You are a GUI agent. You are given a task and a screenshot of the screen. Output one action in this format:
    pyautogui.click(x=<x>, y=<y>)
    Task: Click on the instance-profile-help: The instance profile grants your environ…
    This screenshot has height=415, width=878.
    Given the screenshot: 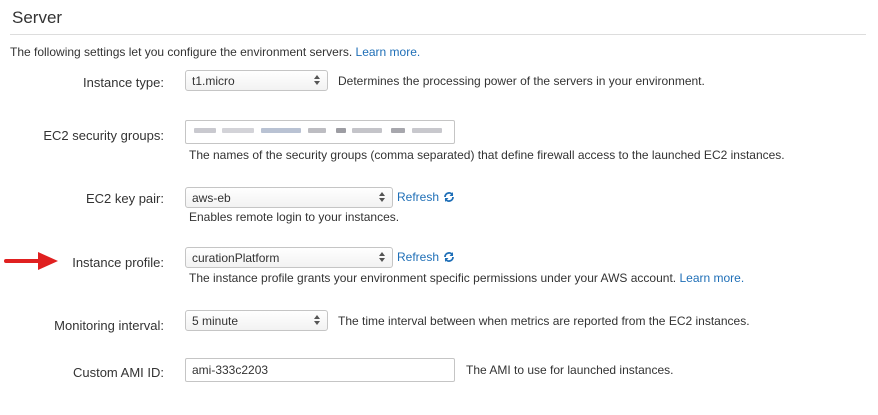 What is the action you would take?
    pyautogui.click(x=466, y=278)
    